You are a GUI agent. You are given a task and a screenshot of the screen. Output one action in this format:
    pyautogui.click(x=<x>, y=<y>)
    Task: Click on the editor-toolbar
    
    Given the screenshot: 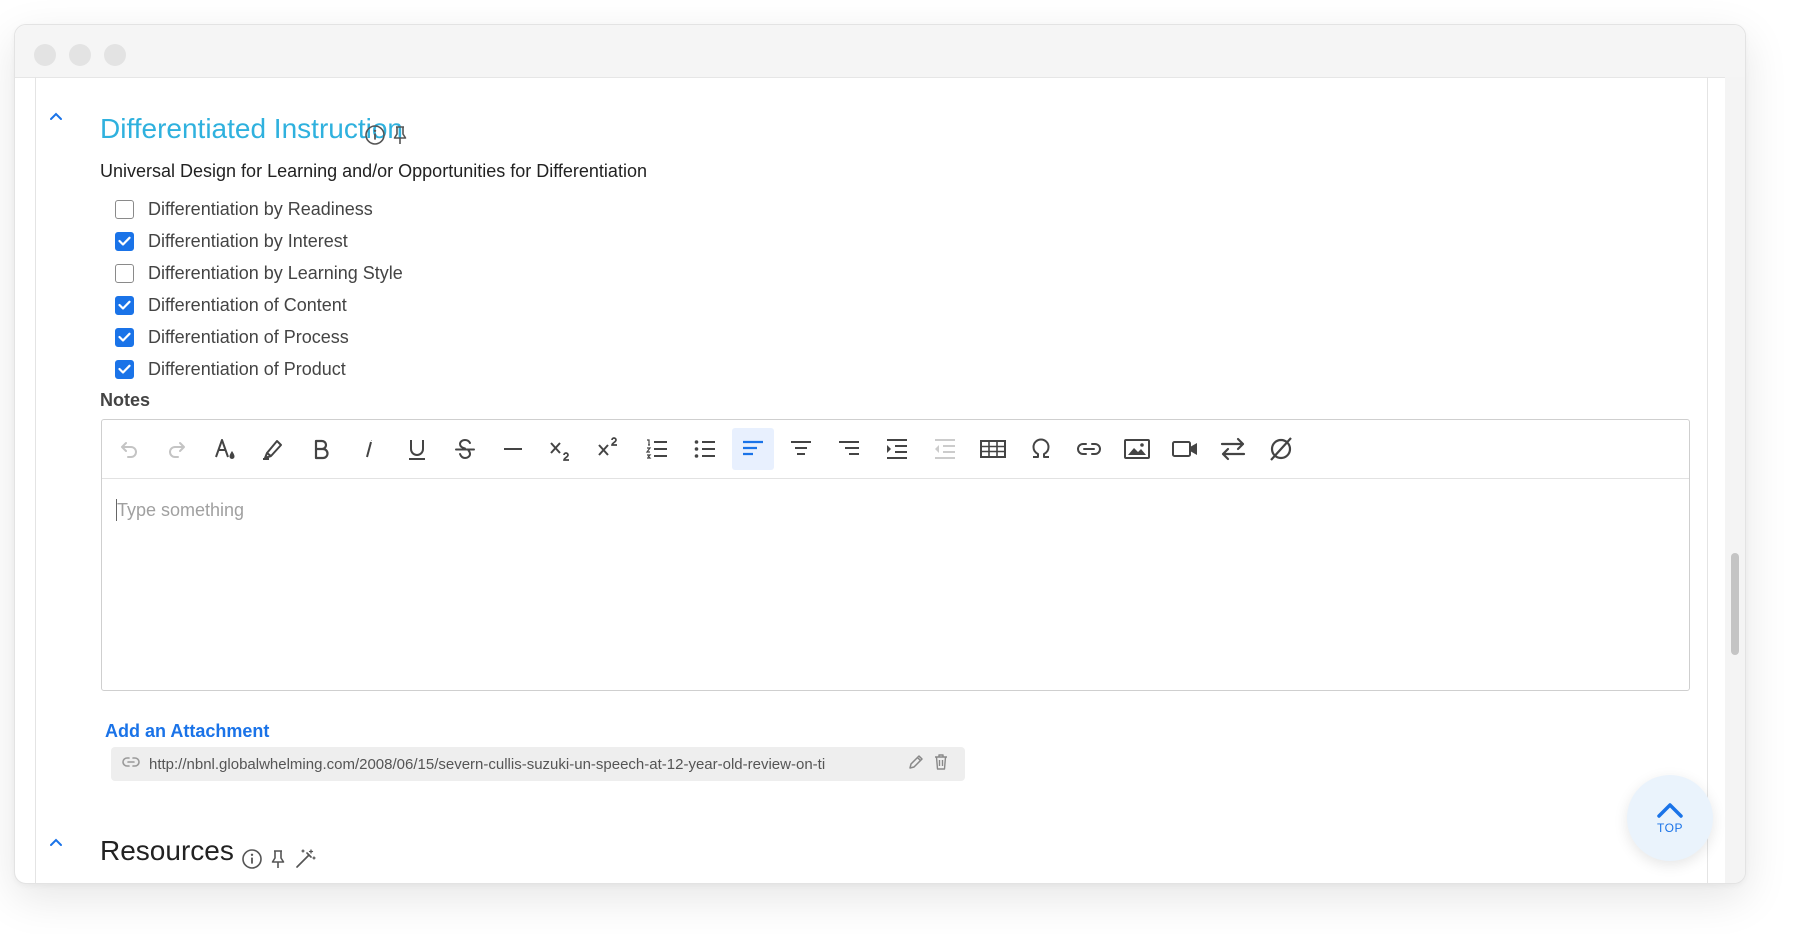 What is the action you would take?
    pyautogui.click(x=895, y=449)
    